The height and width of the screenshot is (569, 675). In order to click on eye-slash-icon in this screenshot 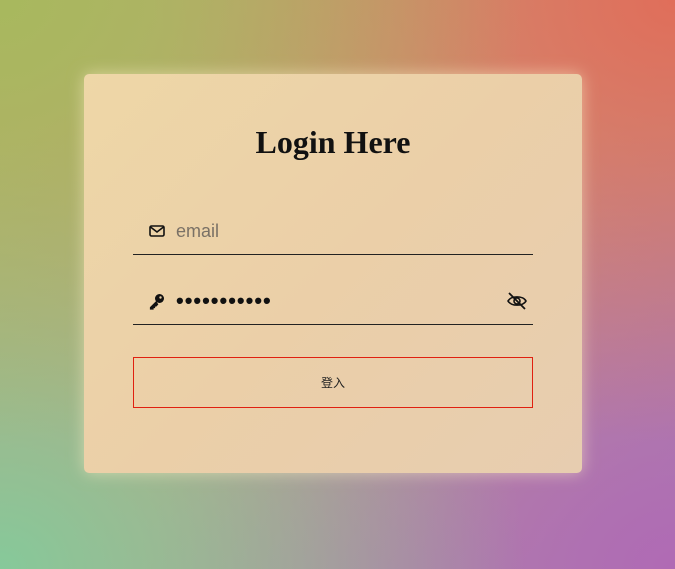, I will do `click(517, 301)`.